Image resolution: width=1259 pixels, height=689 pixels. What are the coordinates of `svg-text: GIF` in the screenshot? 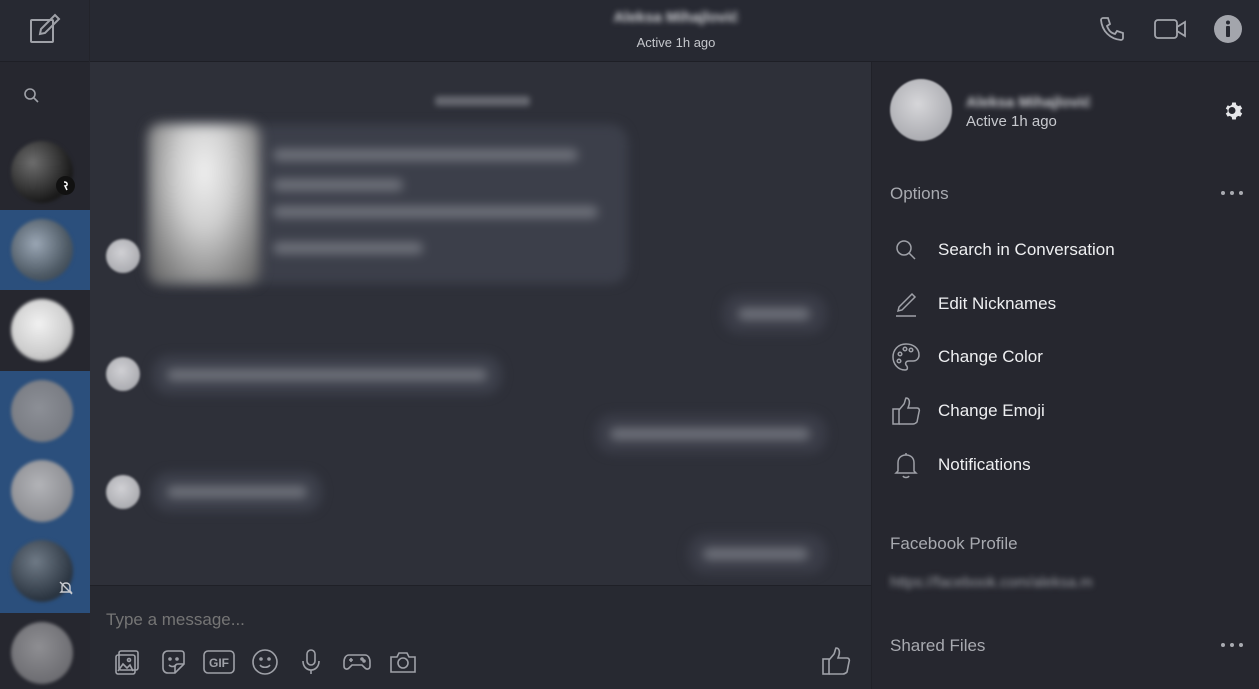 It's located at (219, 663).